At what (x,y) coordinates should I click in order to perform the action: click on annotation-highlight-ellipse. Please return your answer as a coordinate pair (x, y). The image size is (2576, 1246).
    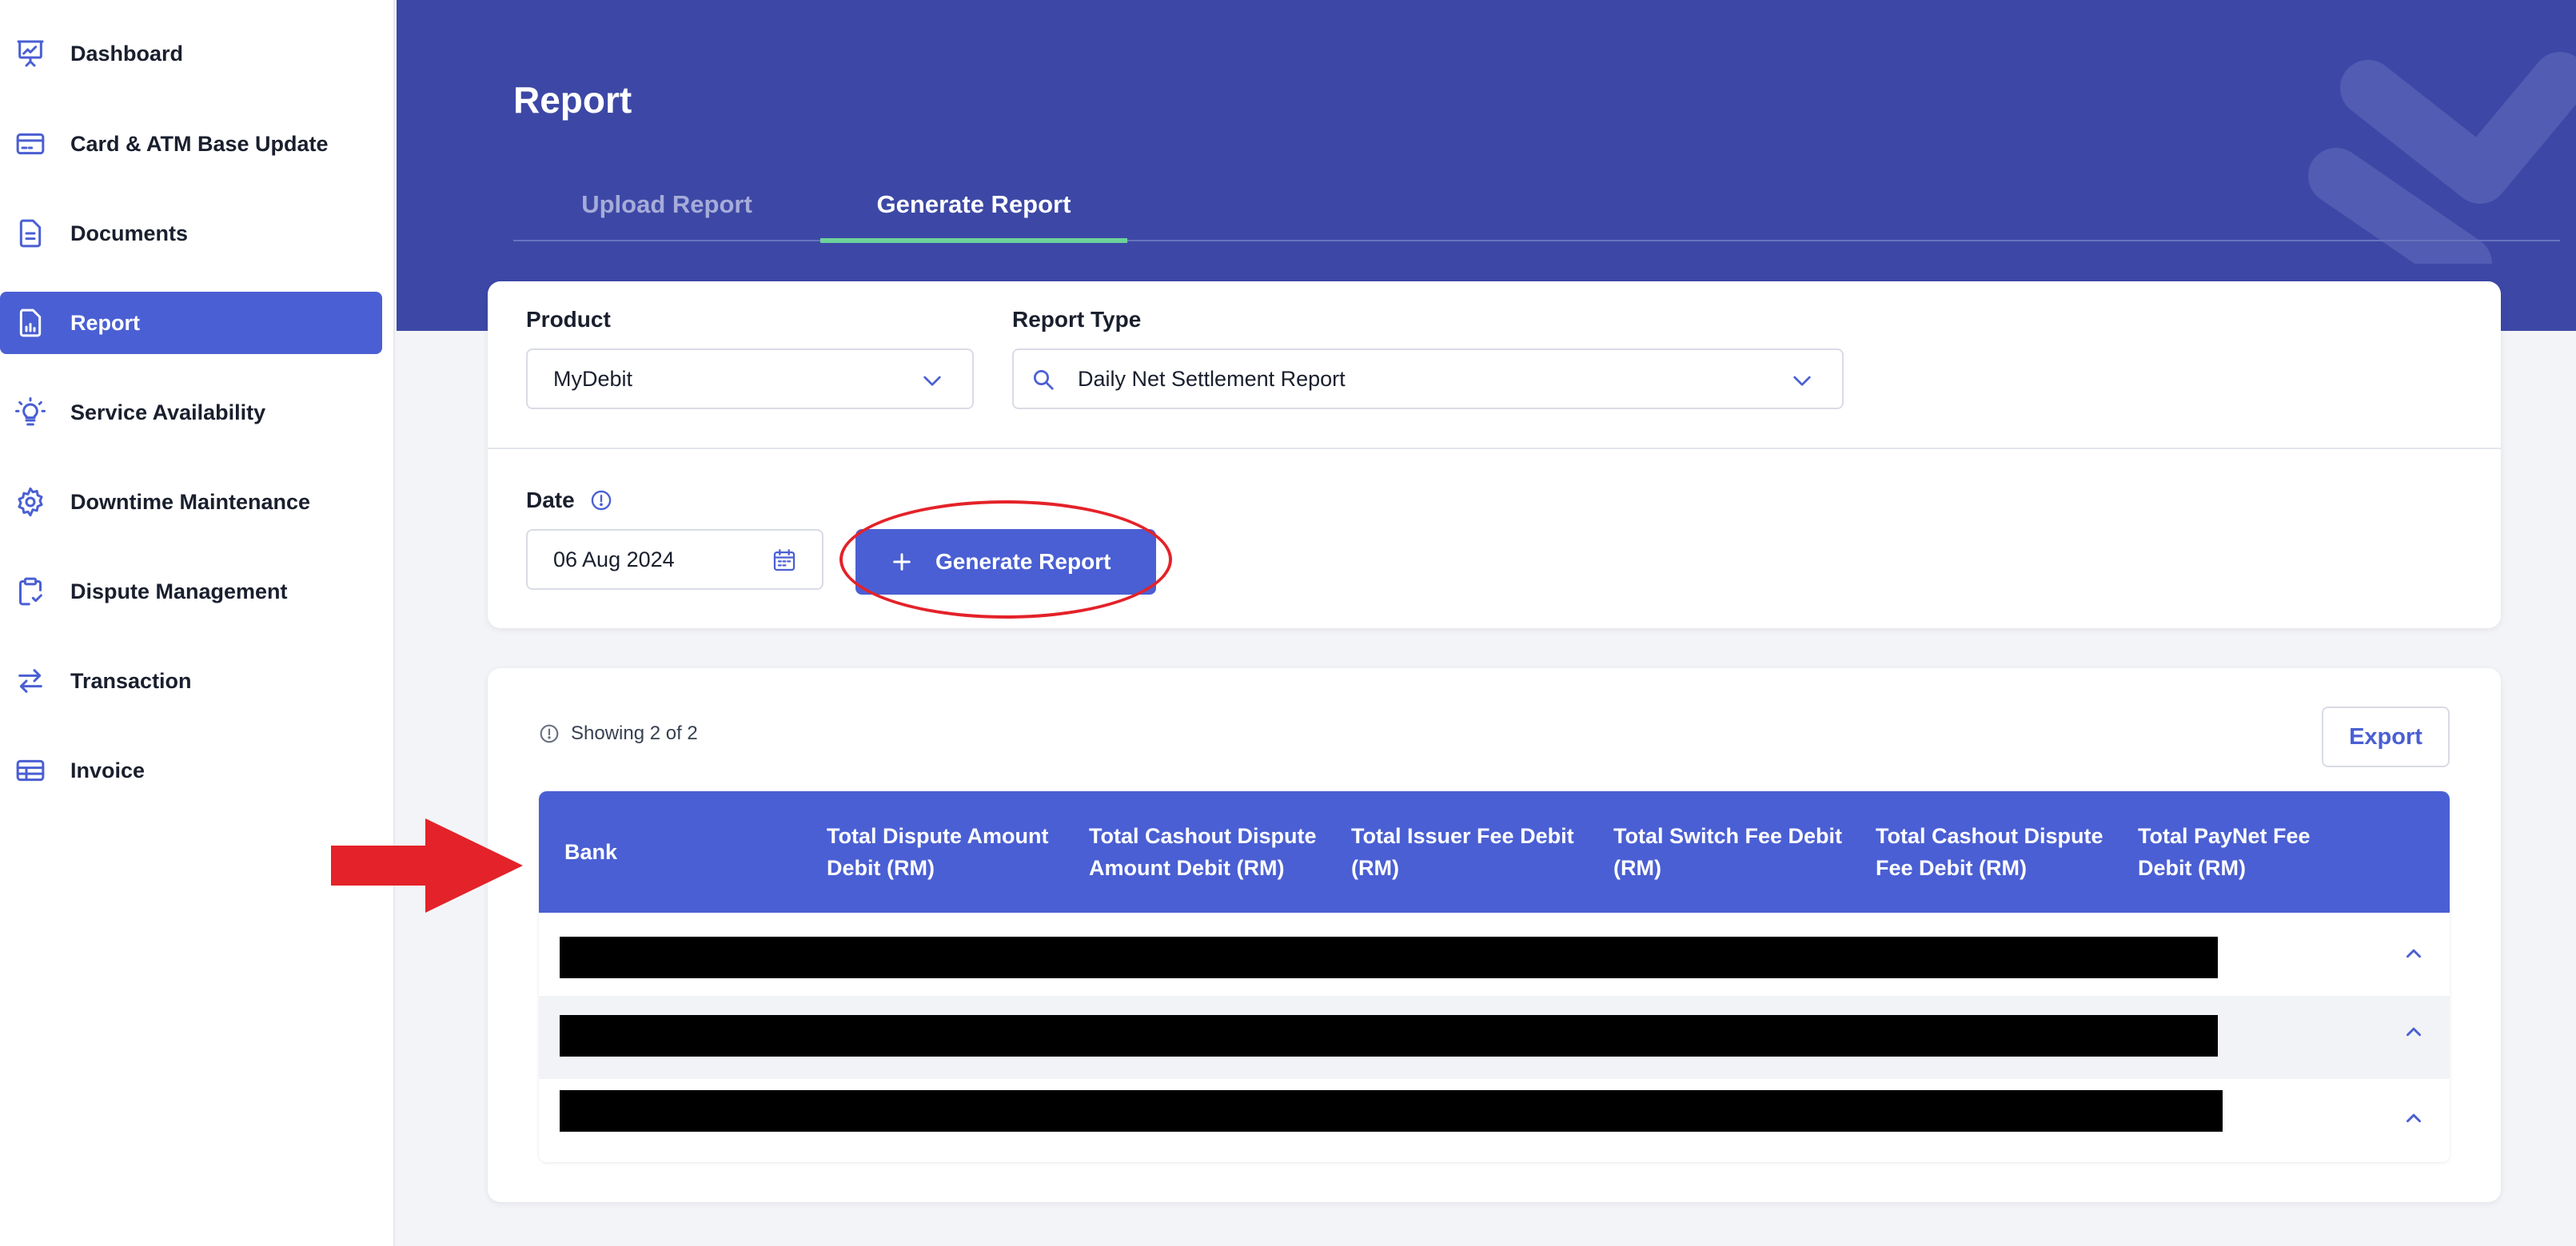
    Looking at the image, I should click on (1006, 559).